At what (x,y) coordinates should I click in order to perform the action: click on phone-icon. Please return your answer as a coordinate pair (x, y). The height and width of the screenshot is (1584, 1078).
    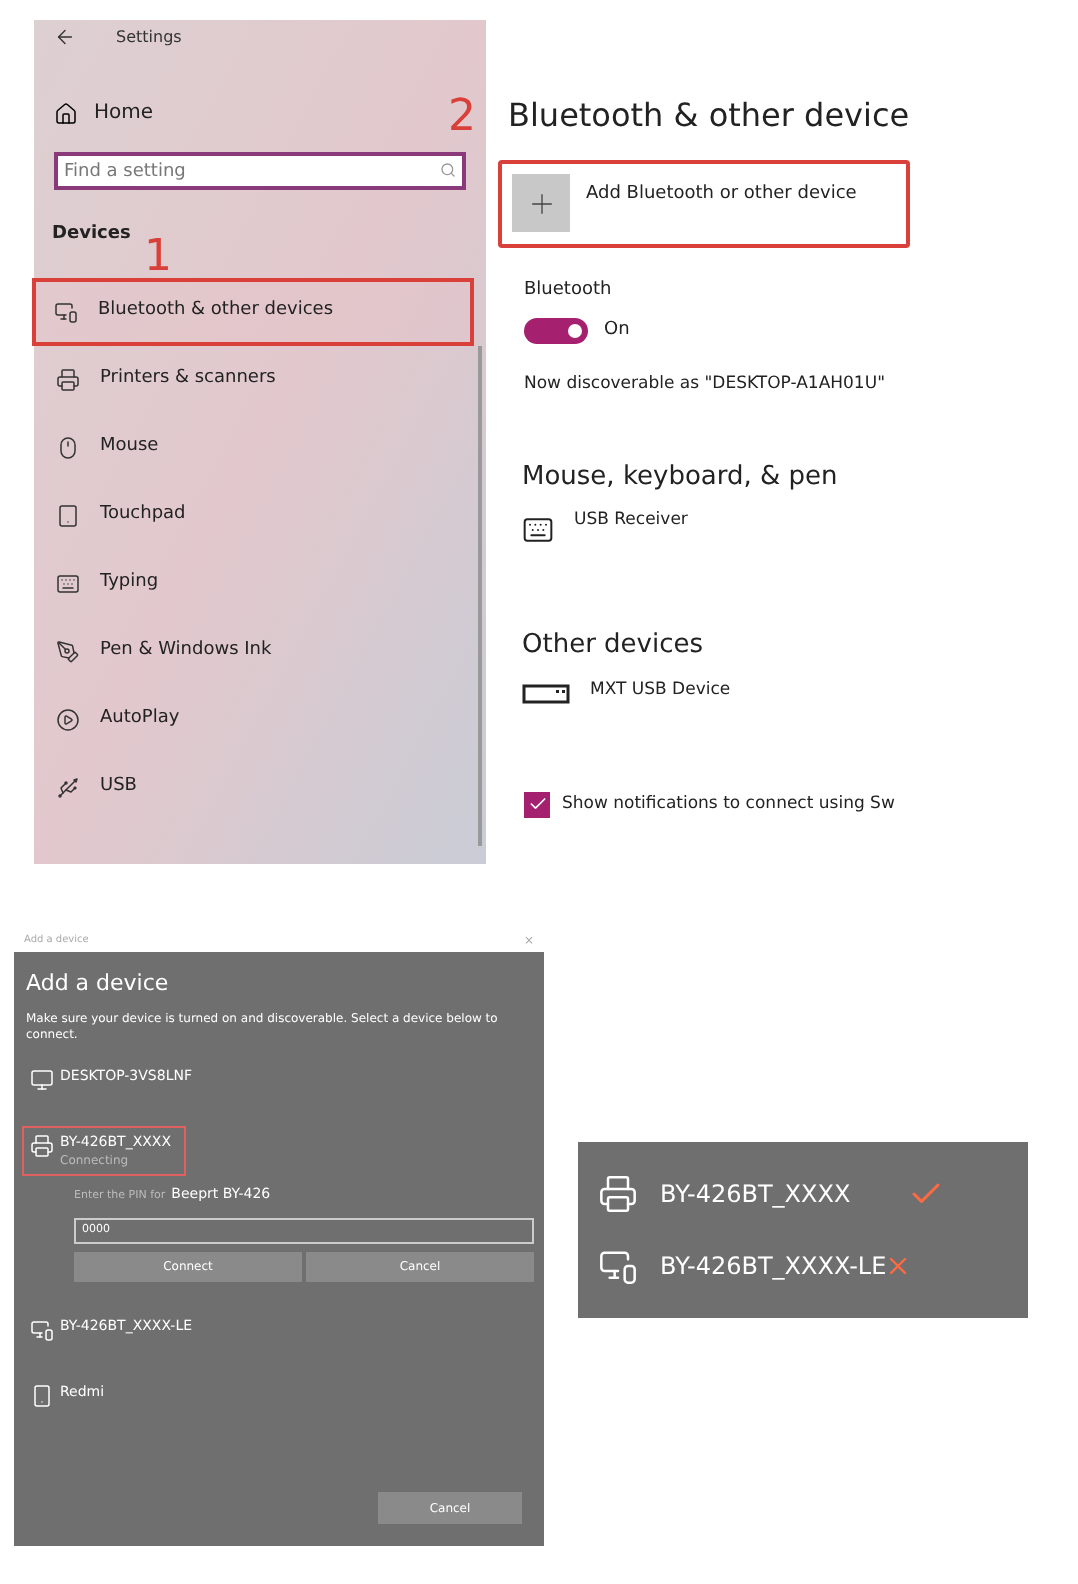
    Looking at the image, I should click on (42, 1395).